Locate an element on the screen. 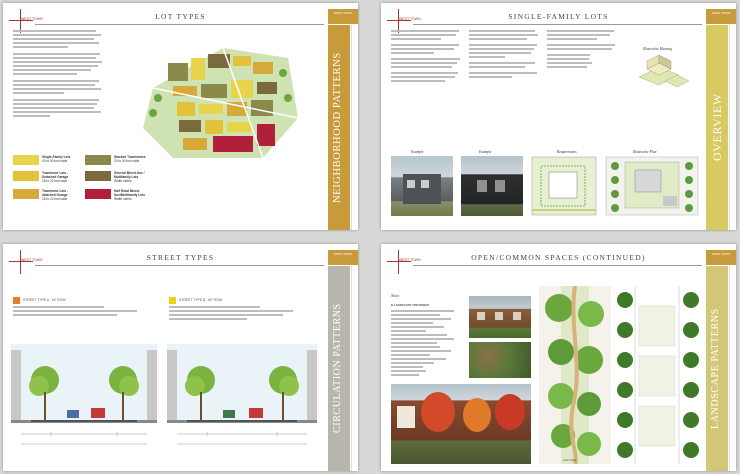  caption-requirements: Requirements is located at coordinates (567, 152).